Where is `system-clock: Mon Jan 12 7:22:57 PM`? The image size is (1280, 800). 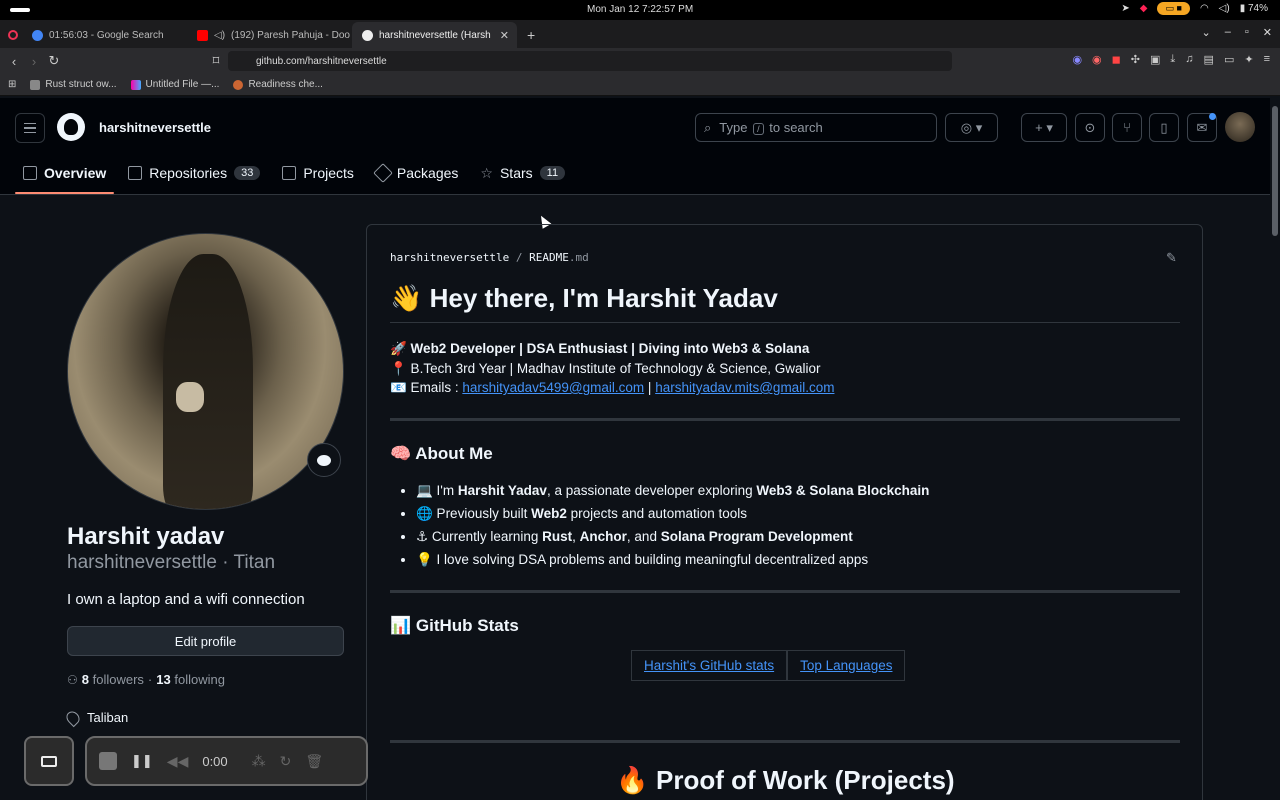
system-clock: Mon Jan 12 7:22:57 PM is located at coordinates (640, 9).